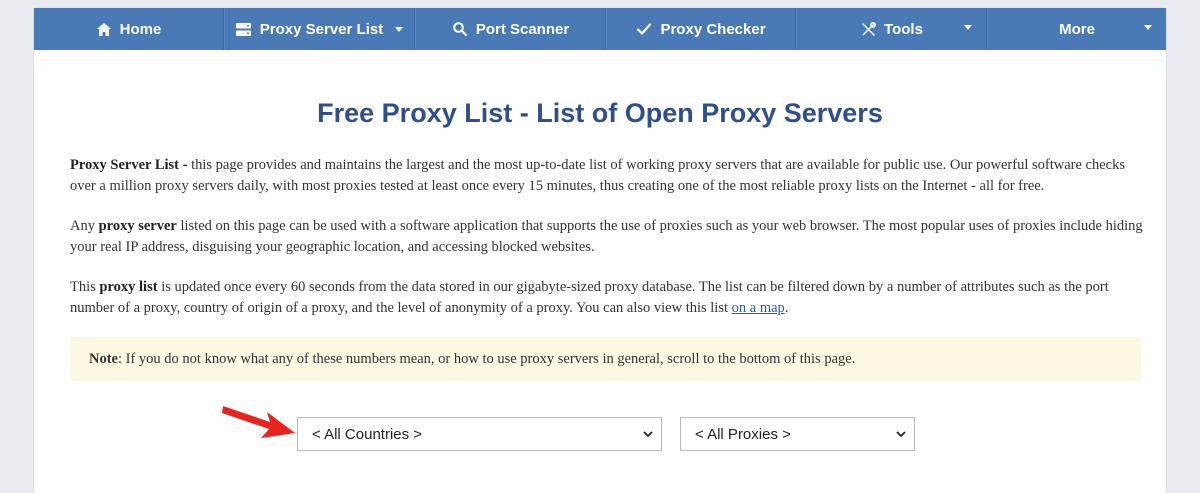  Describe the element at coordinates (522, 29) in the screenshot. I see `nav-port-scanner-label: Port Scanner` at that location.